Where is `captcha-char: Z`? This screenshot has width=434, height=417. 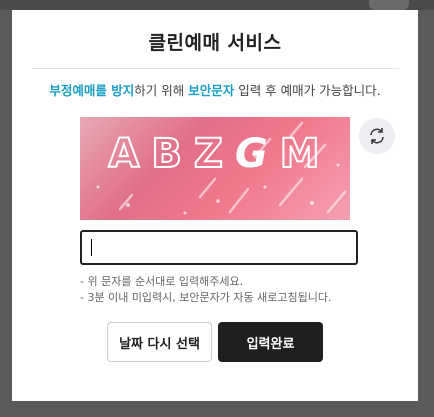
captcha-char: Z is located at coordinates (209, 154).